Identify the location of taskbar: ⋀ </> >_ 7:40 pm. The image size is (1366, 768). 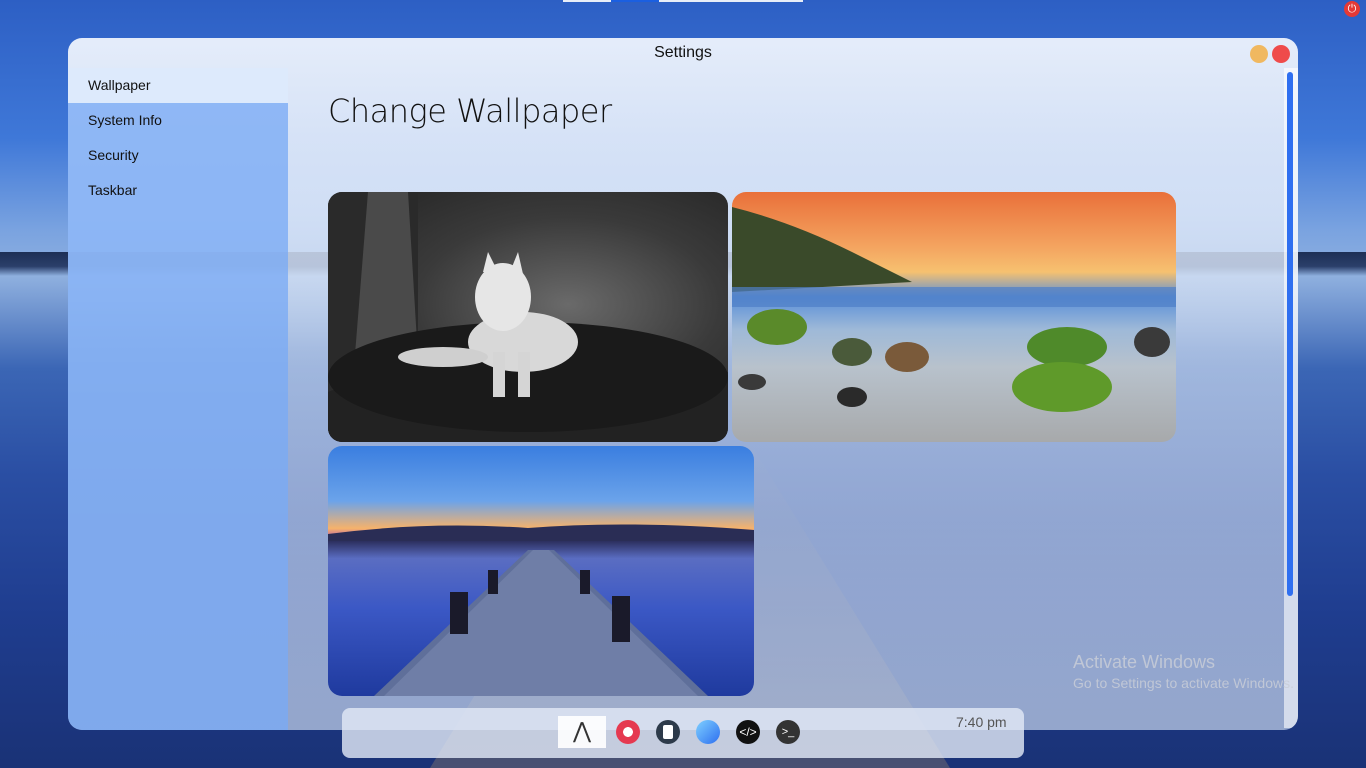
(683, 733).